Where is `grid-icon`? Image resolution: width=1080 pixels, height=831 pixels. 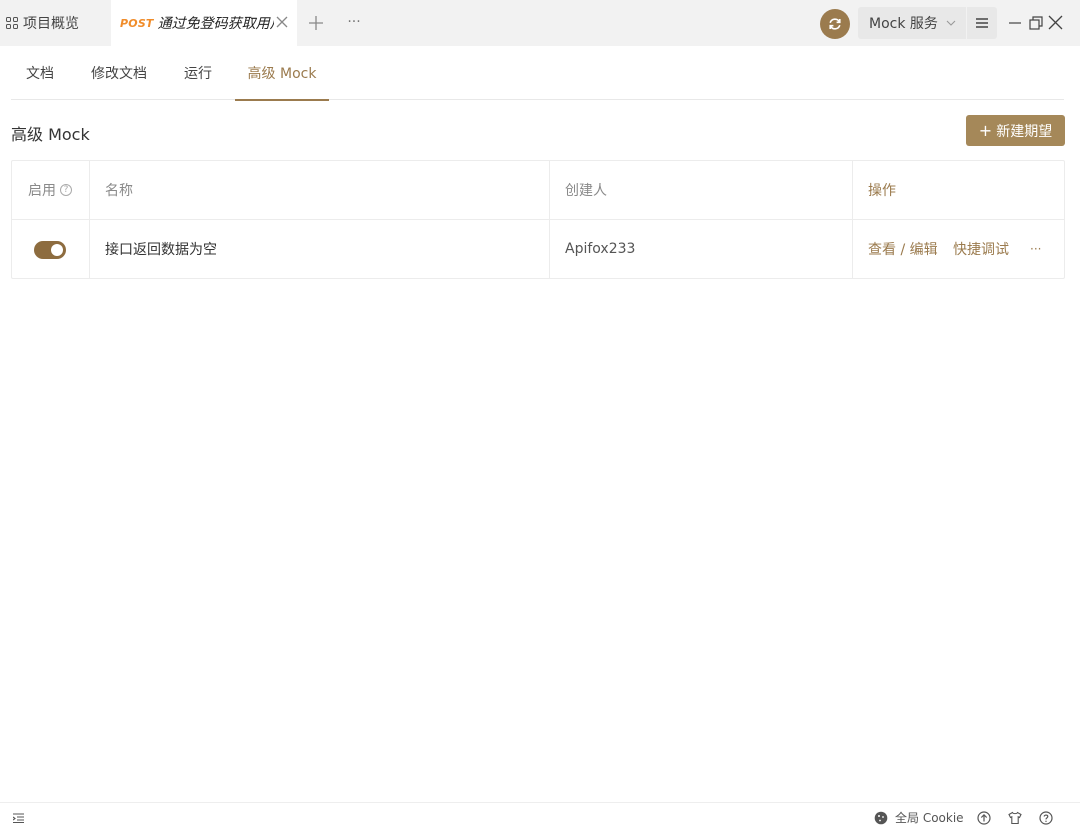
grid-icon is located at coordinates (12, 23).